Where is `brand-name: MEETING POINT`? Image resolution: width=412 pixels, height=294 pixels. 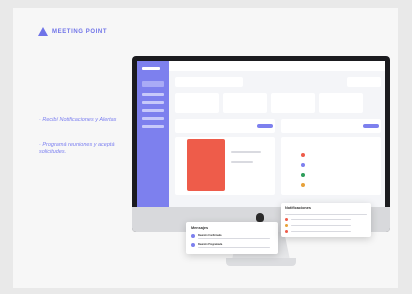 brand-name: MEETING POINT is located at coordinates (80, 31).